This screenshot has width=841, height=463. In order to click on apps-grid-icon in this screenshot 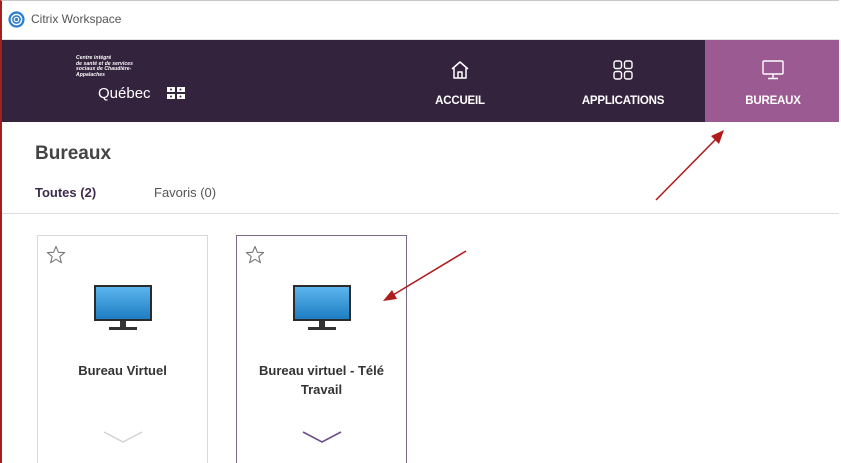, I will do `click(623, 70)`.